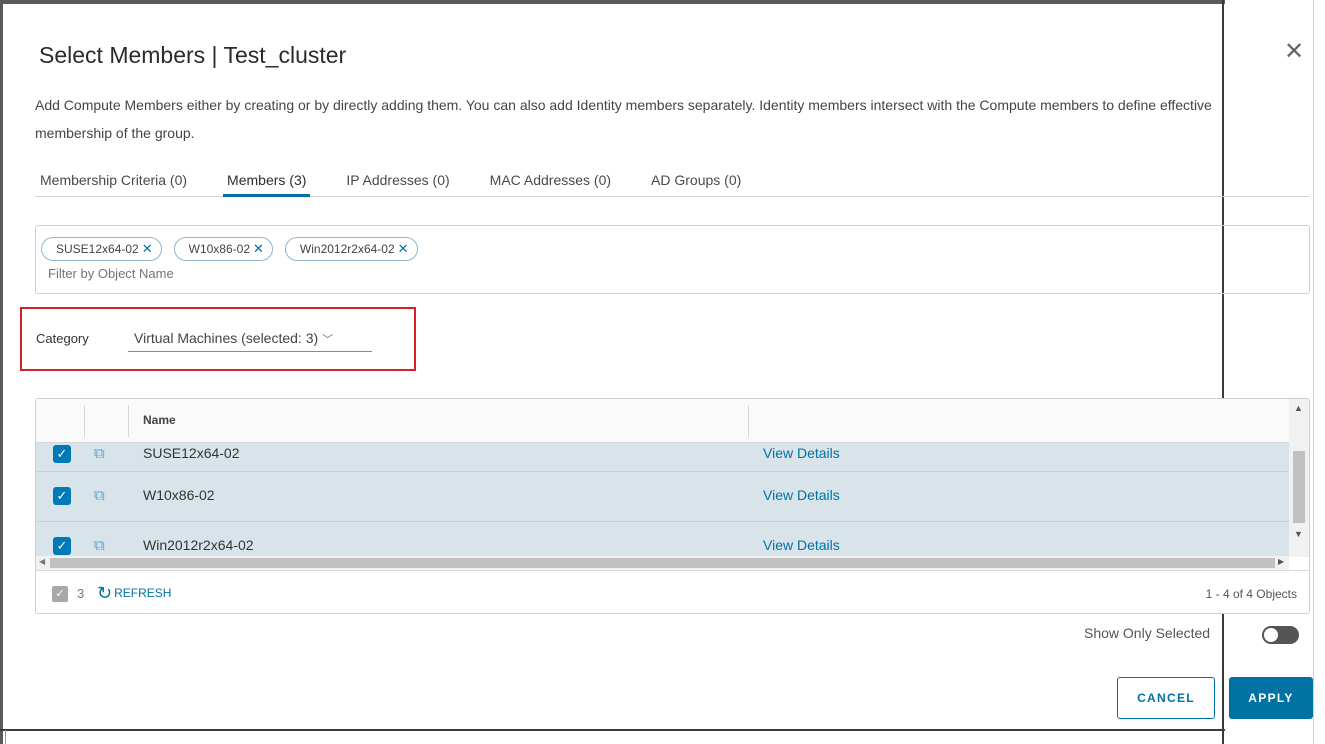 The width and height of the screenshot is (1325, 744). I want to click on pagination-info: 1 - 4 of 4 Objects, so click(1251, 594).